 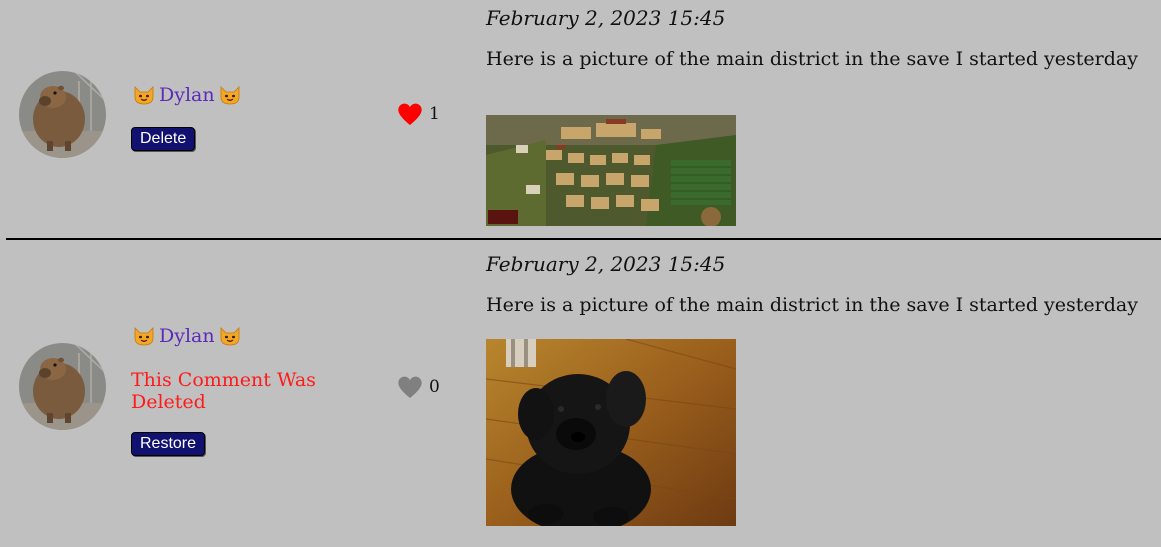 I want to click on delete-button: Delete, so click(x=163, y=139).